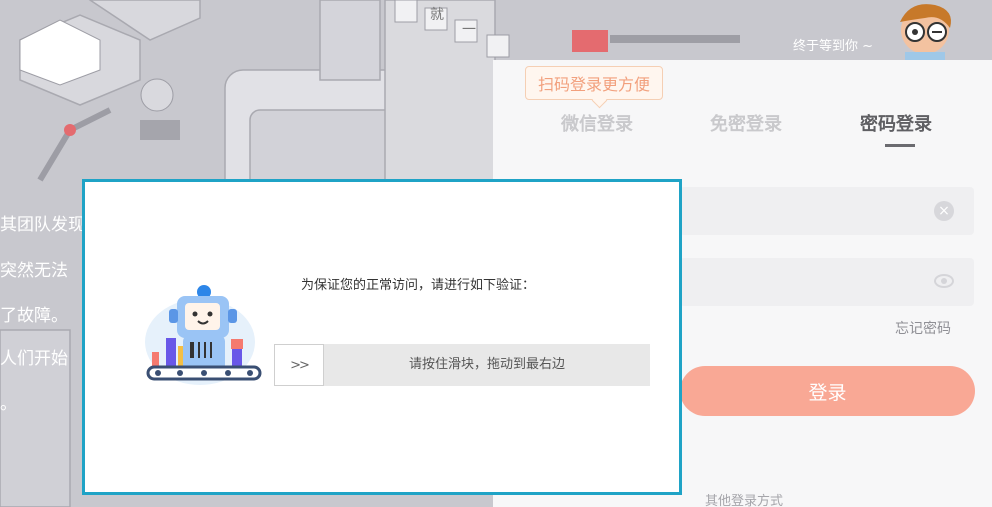 The width and height of the screenshot is (992, 507). What do you see at coordinates (746, 123) in the screenshot?
I see `tab-passwordless-login: 免密登录` at bounding box center [746, 123].